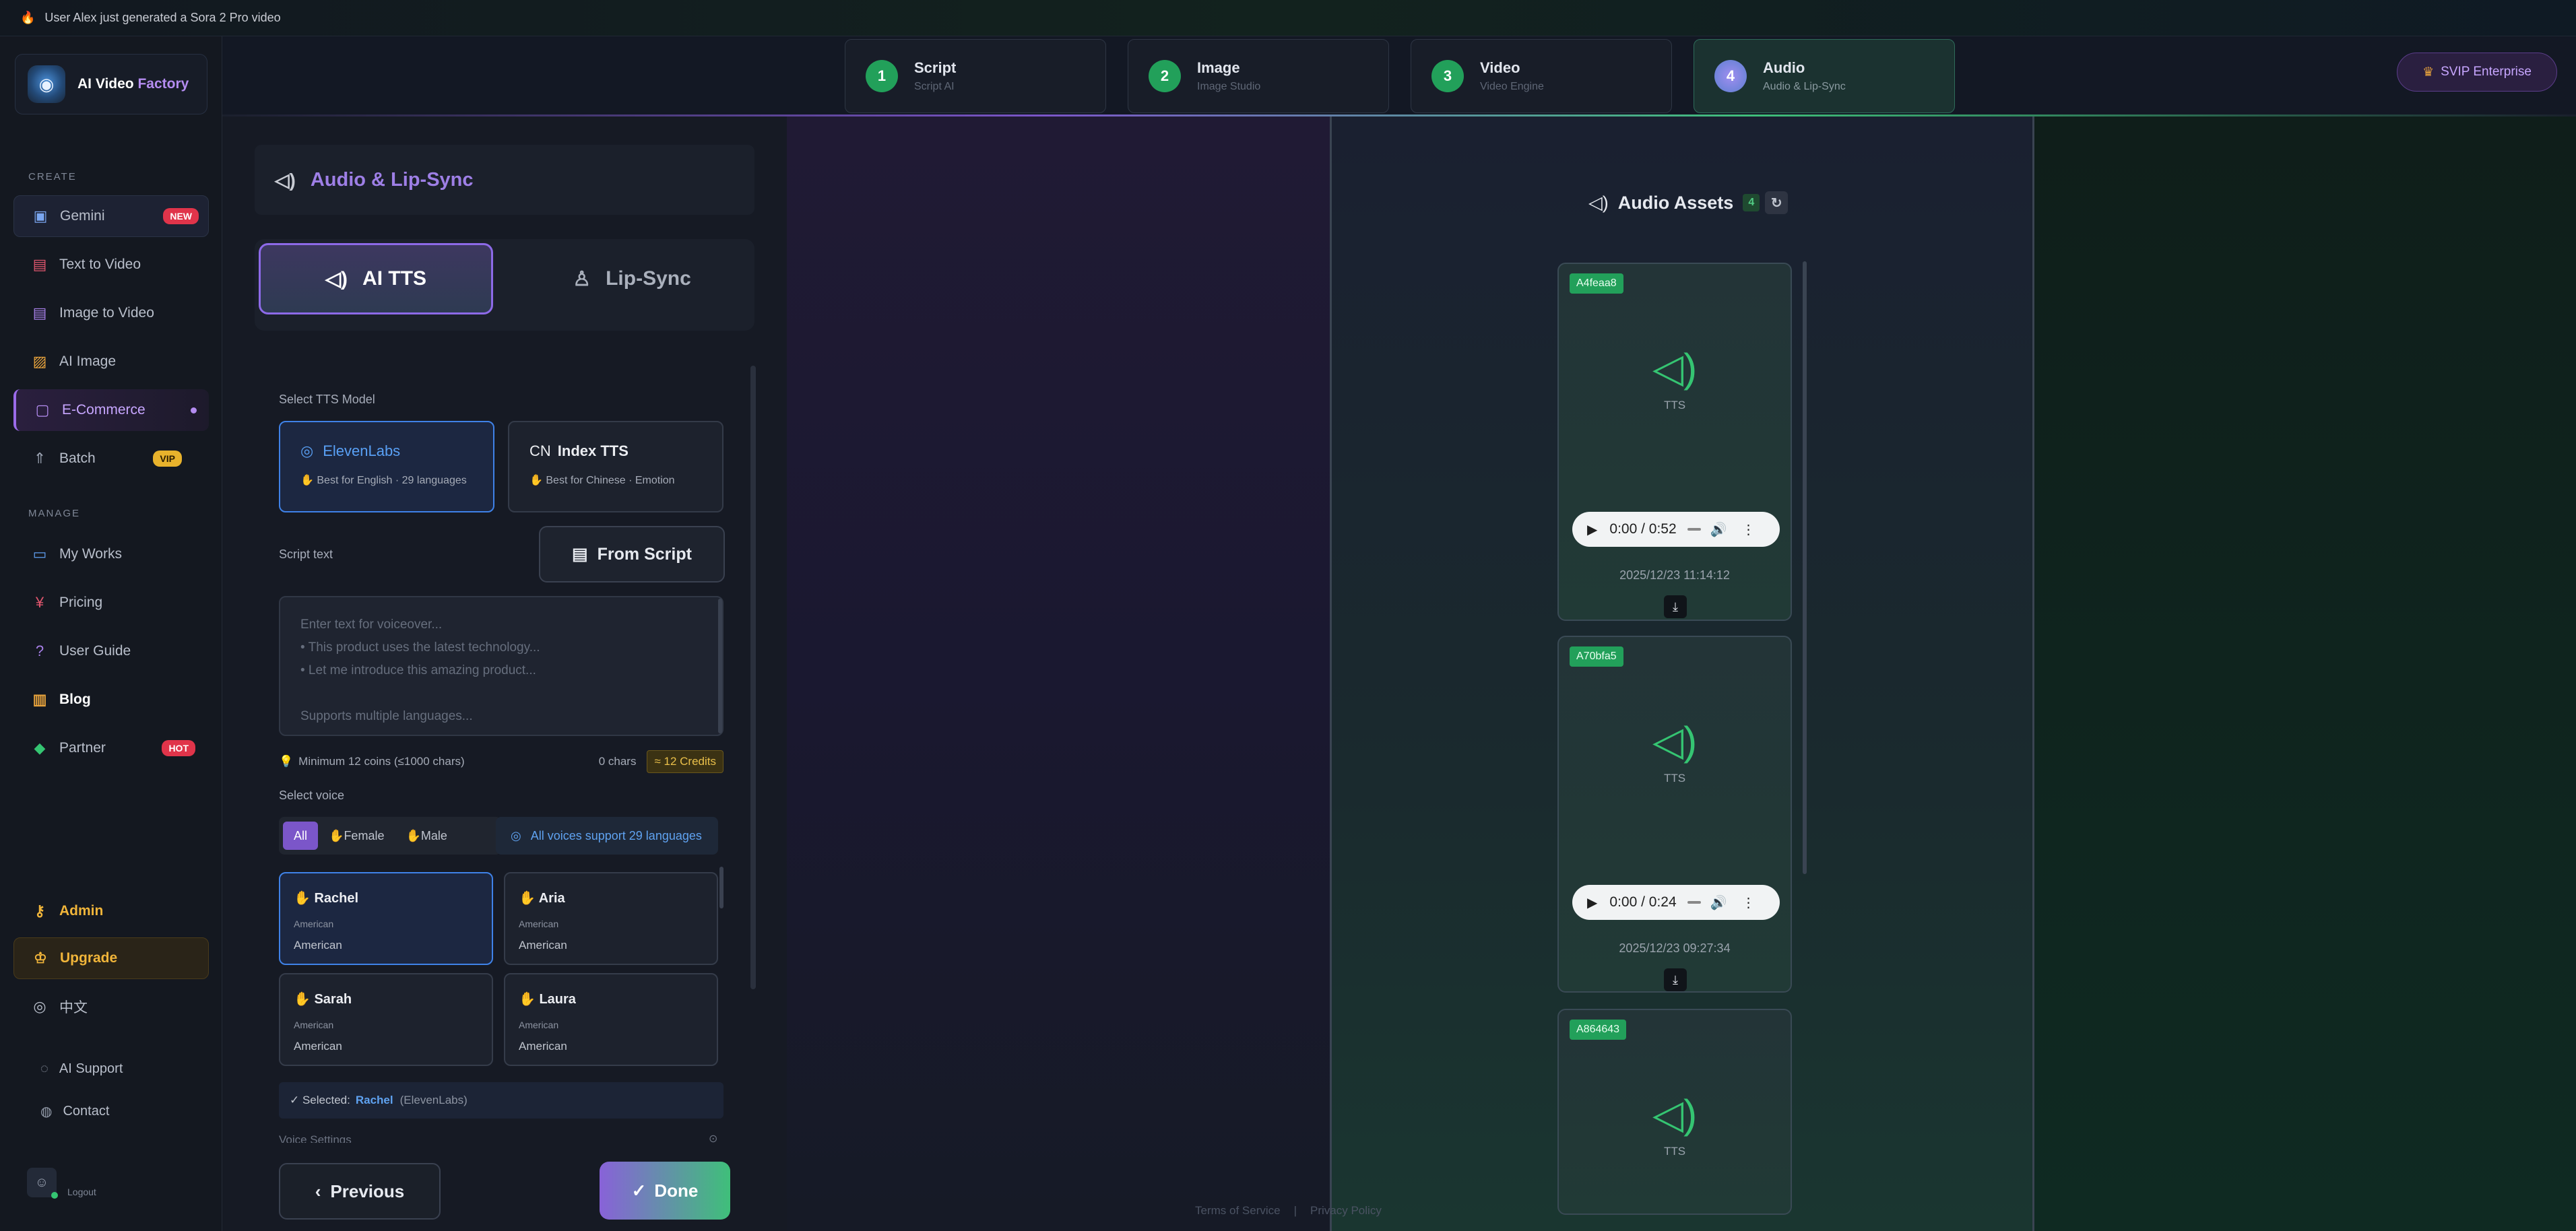 This screenshot has width=2576, height=1231. Describe the element at coordinates (386, 1020) in the screenshot. I see `voice-card-sarah: ✋ Sarah American American` at that location.